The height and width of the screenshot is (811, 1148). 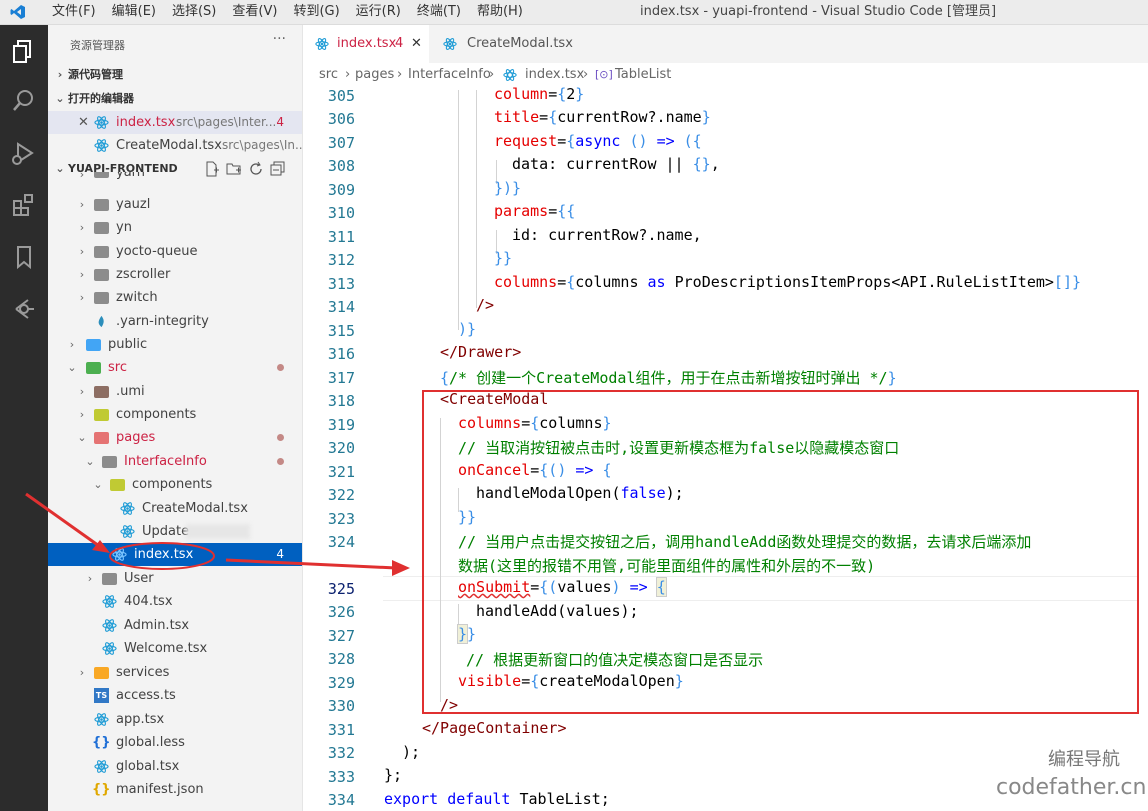 What do you see at coordinates (194, 12) in the screenshot?
I see `menu-selection: 选择(S)` at bounding box center [194, 12].